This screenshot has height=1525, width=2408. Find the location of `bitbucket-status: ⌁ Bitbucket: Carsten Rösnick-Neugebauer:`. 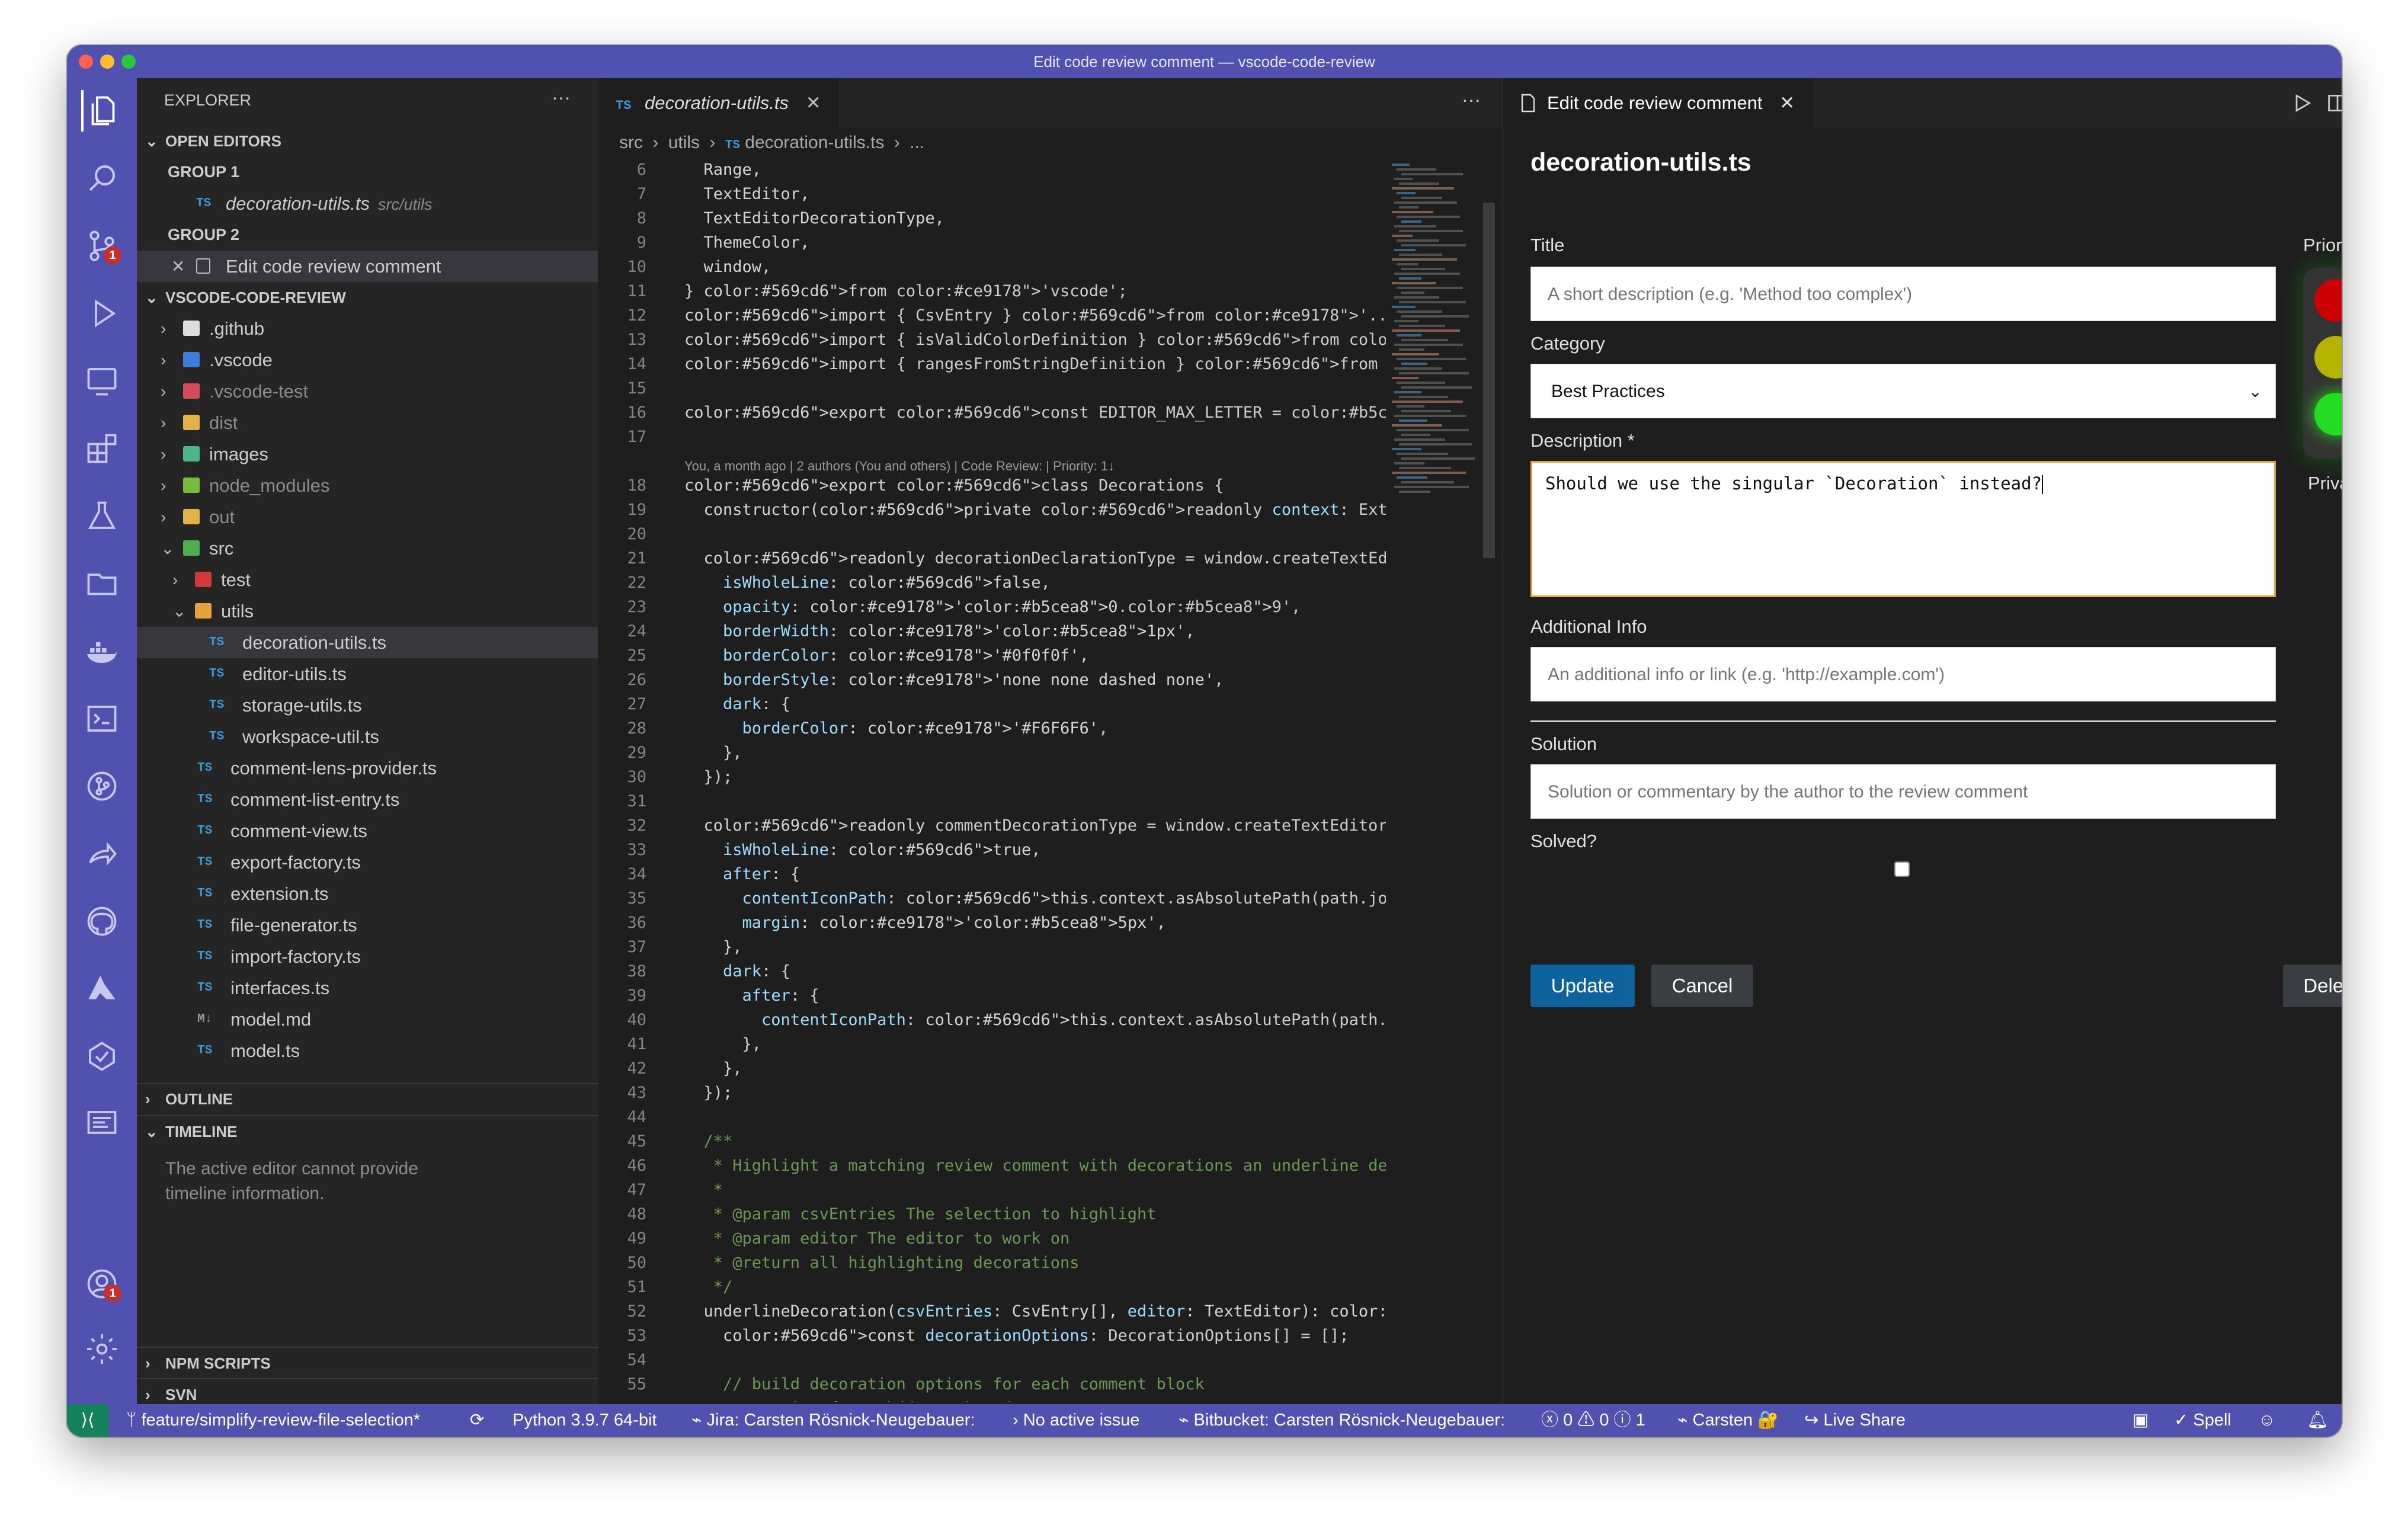

bitbucket-status: ⌁ Bitbucket: Carsten Rösnick-Neugebauer: is located at coordinates (1342, 1420).